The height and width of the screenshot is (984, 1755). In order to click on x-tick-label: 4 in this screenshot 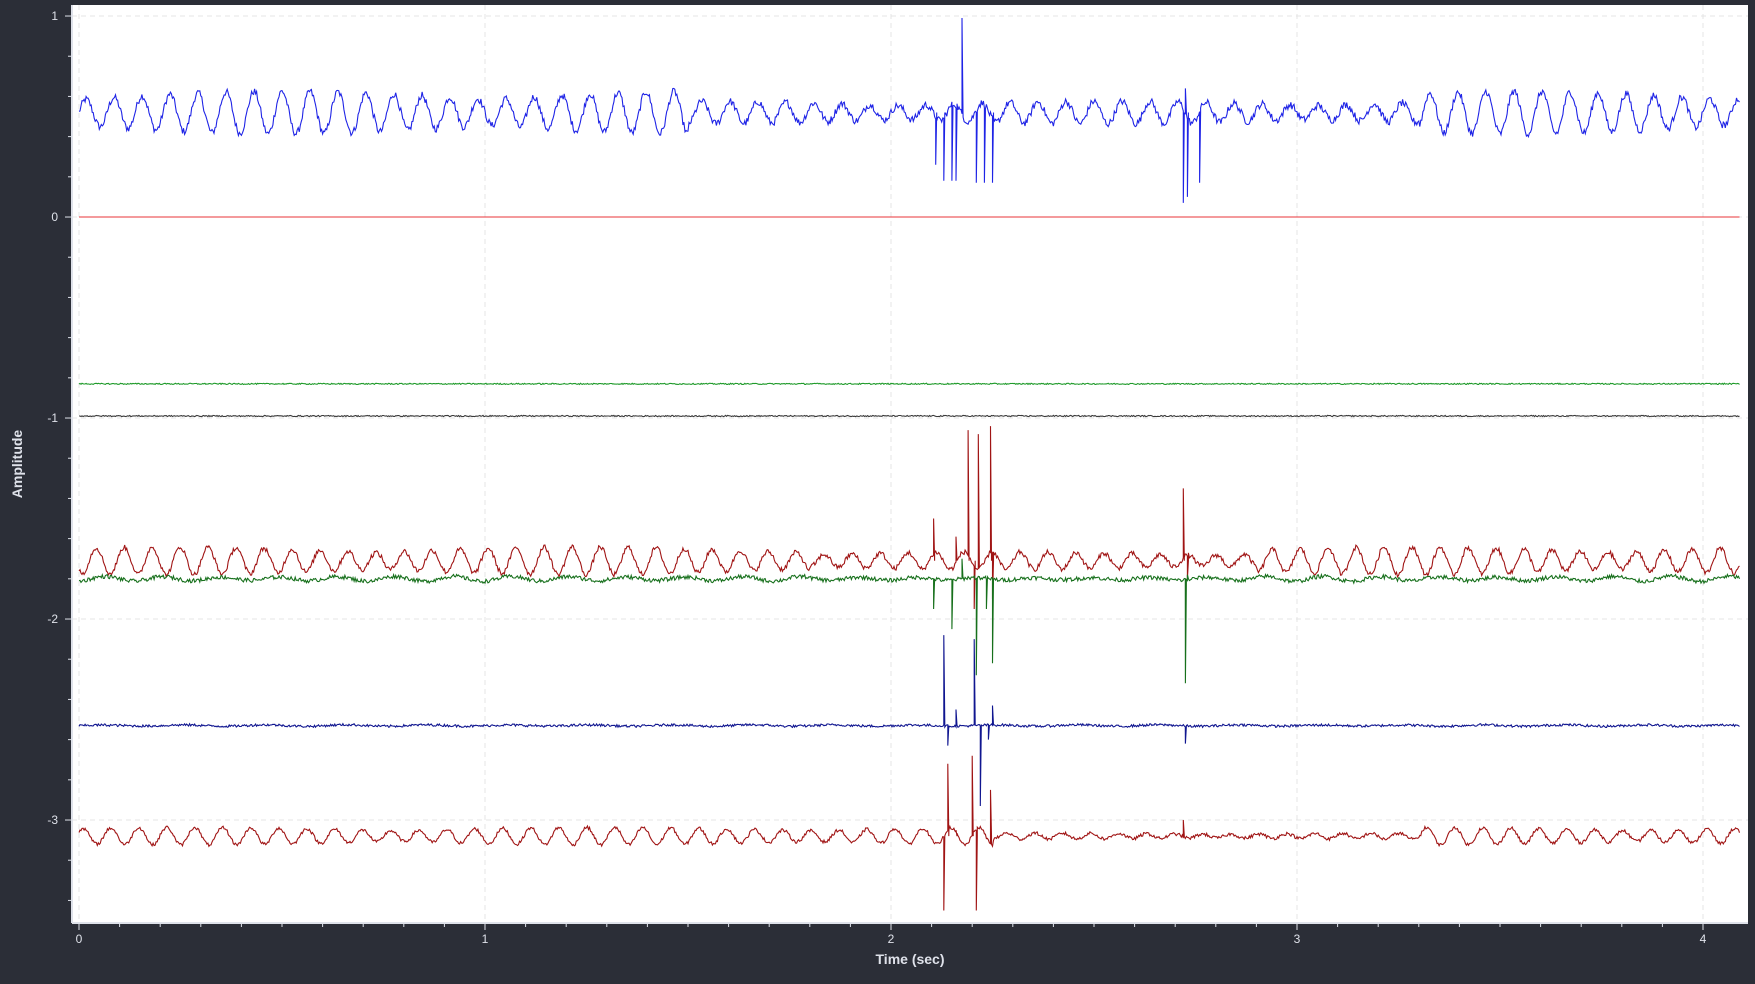, I will do `click(1703, 939)`.